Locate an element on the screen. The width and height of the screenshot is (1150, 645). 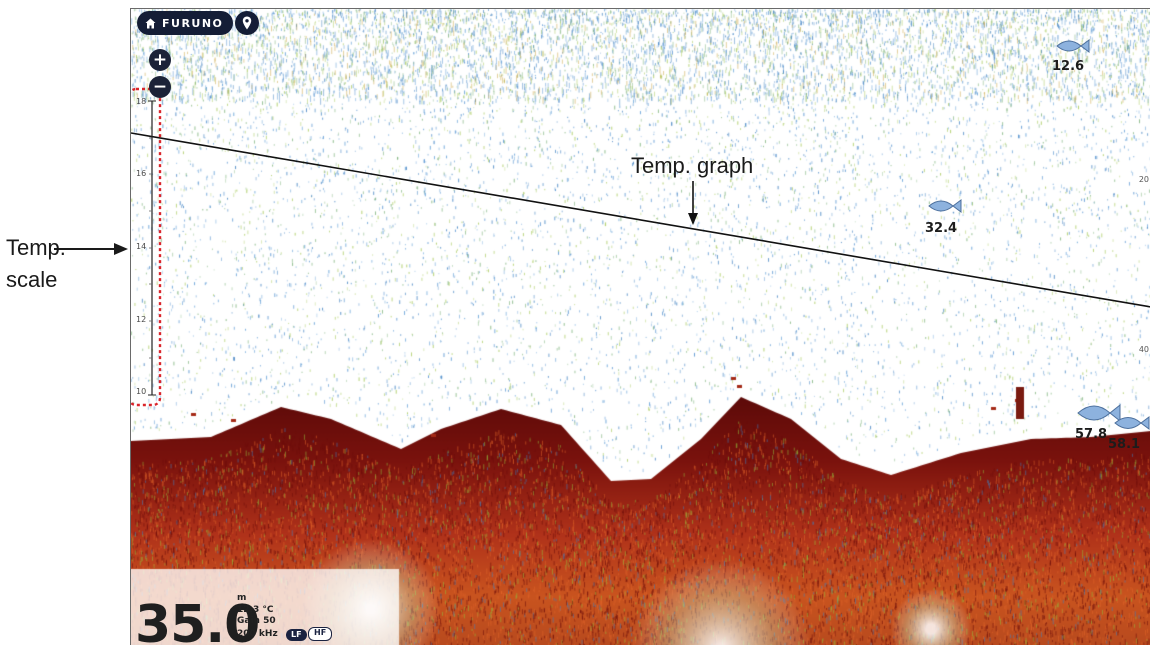
depth-unit: m is located at coordinates (242, 598).